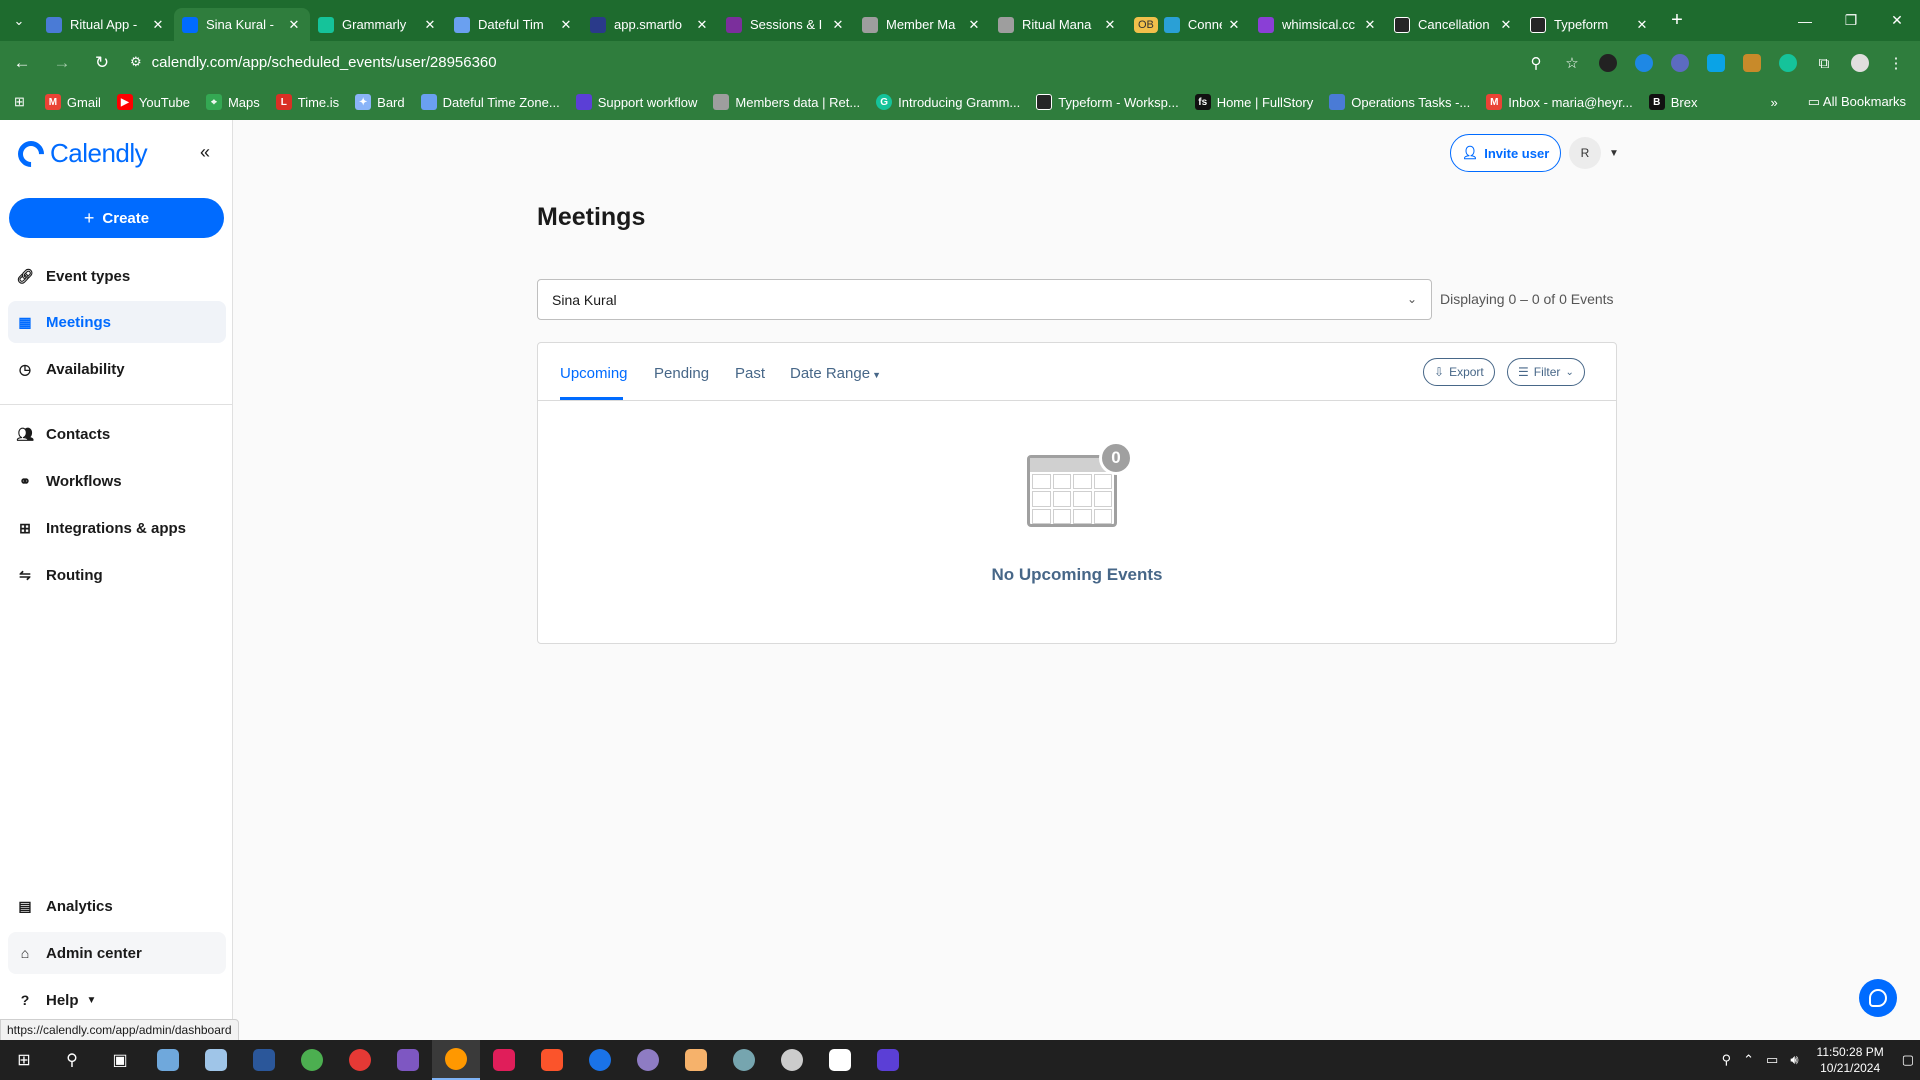  What do you see at coordinates (1794, 1060) in the screenshot?
I see `volume-icon: 🔊︎` at bounding box center [1794, 1060].